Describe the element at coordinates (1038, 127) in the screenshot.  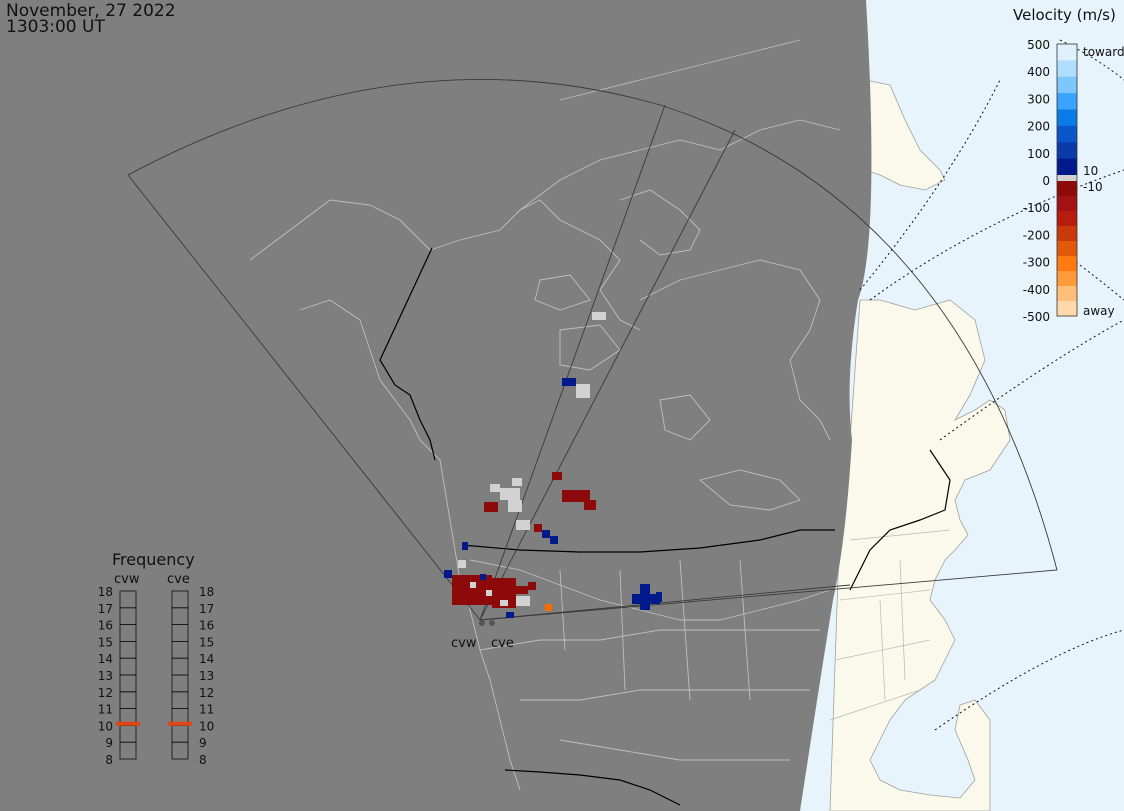
I see `velocity-tick-label: 200` at that location.